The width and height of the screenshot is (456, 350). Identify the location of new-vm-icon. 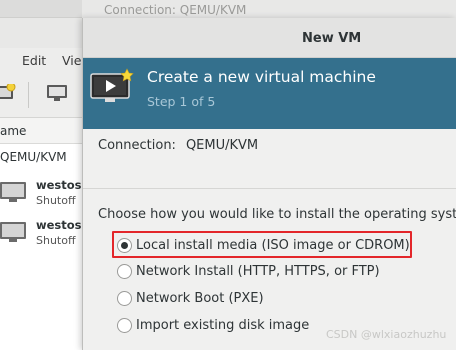
(8, 93).